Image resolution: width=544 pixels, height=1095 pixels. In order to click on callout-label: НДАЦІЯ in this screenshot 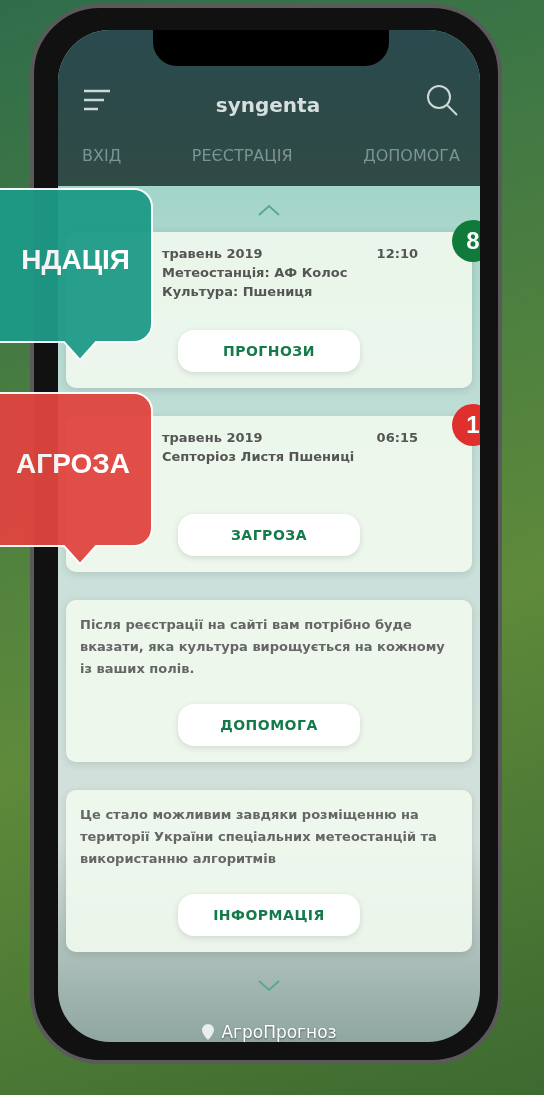, I will do `click(77, 276)`.